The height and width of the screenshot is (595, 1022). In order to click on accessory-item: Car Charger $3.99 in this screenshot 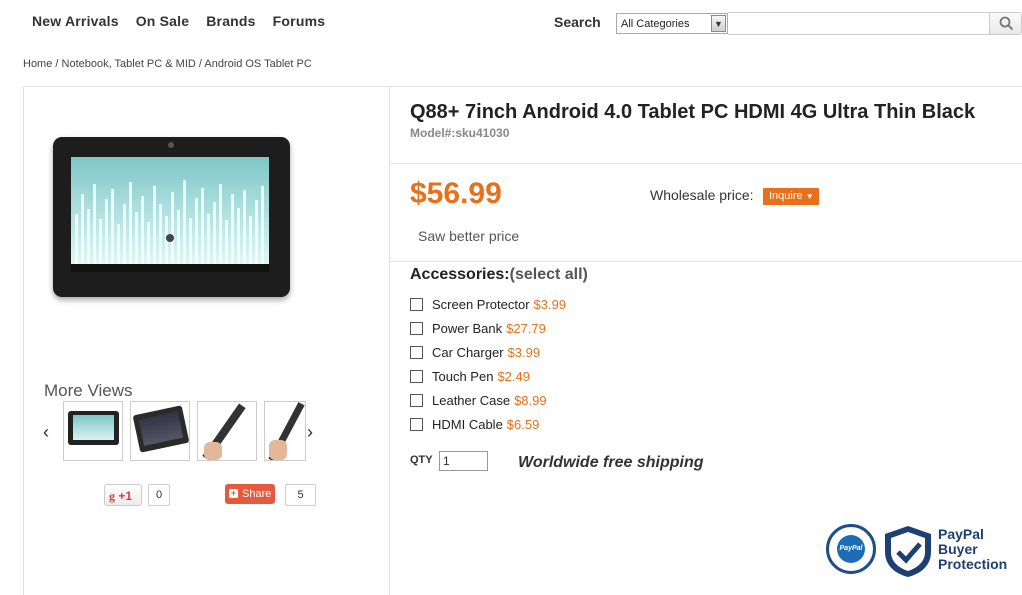, I will do `click(488, 352)`.